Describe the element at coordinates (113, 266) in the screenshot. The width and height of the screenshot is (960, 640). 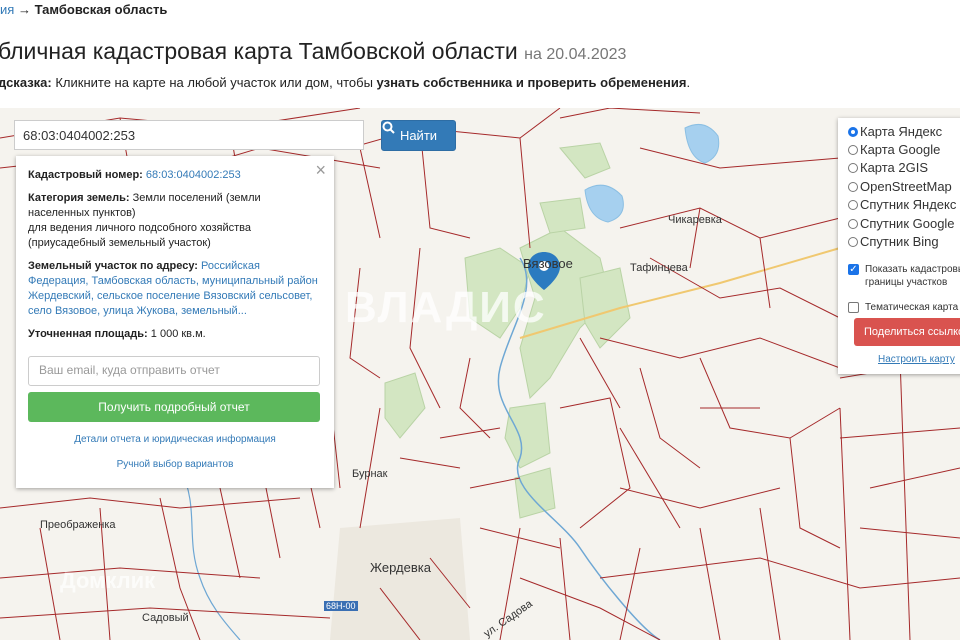
I see `address-label: Земельный участок по адресу:` at that location.